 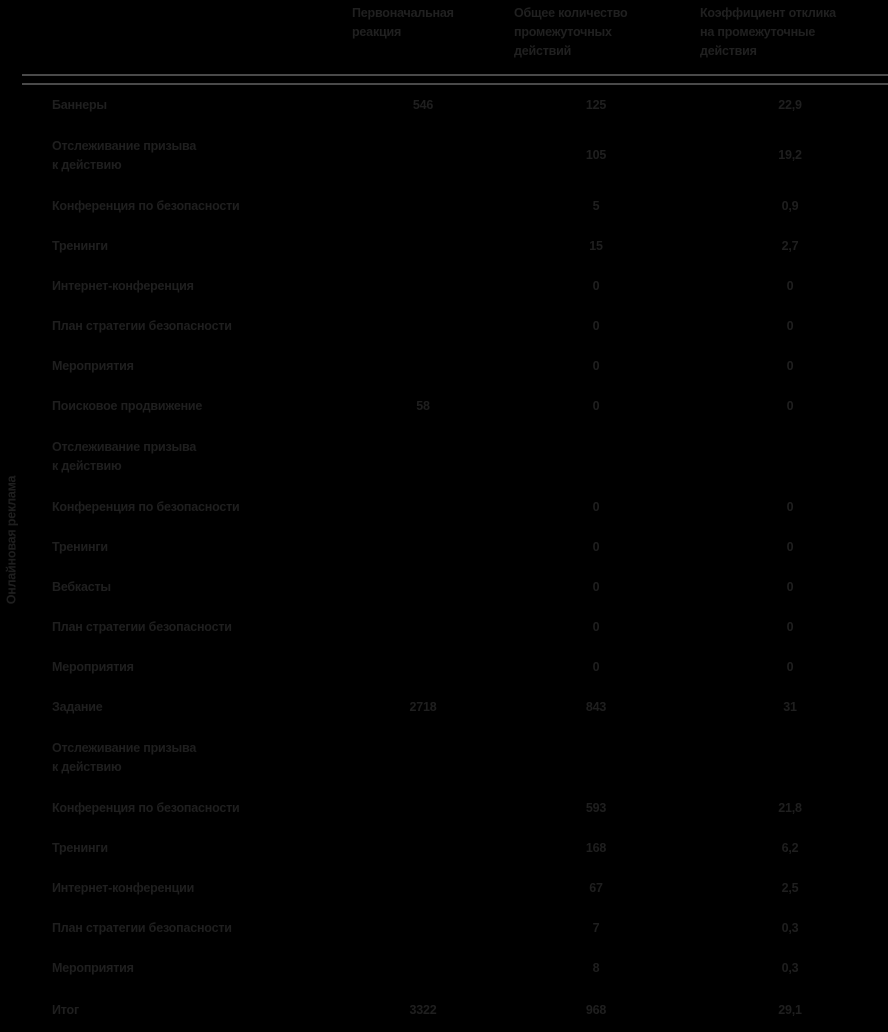 What do you see at coordinates (455, 105) in the screenshot?
I see `table-row: Баннеры 546 125 22,9` at bounding box center [455, 105].